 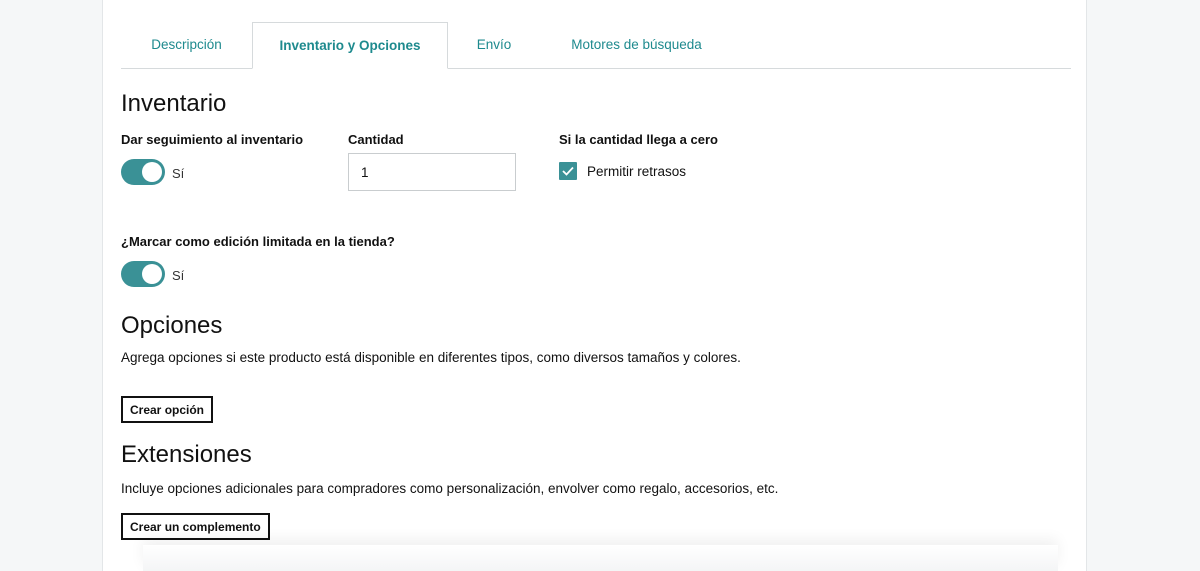 I want to click on create-addon-button: Crear un complemento, so click(x=195, y=526).